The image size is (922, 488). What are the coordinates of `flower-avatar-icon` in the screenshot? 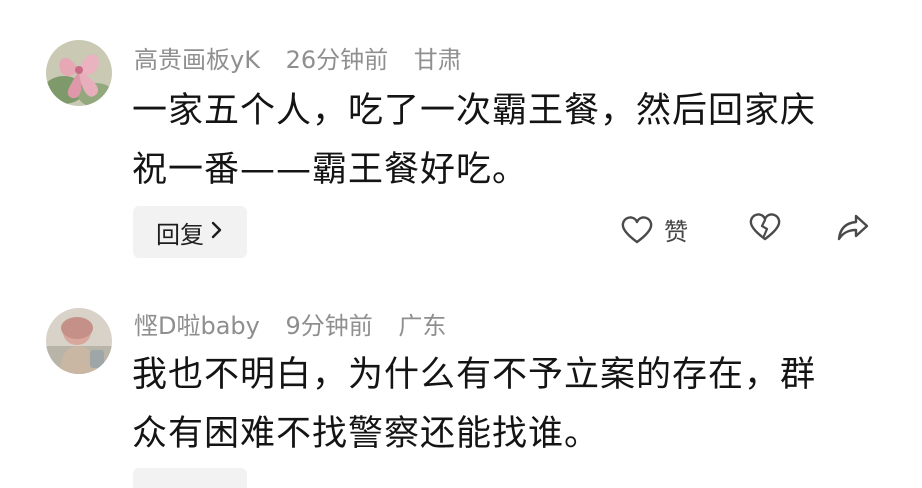 It's located at (79, 73).